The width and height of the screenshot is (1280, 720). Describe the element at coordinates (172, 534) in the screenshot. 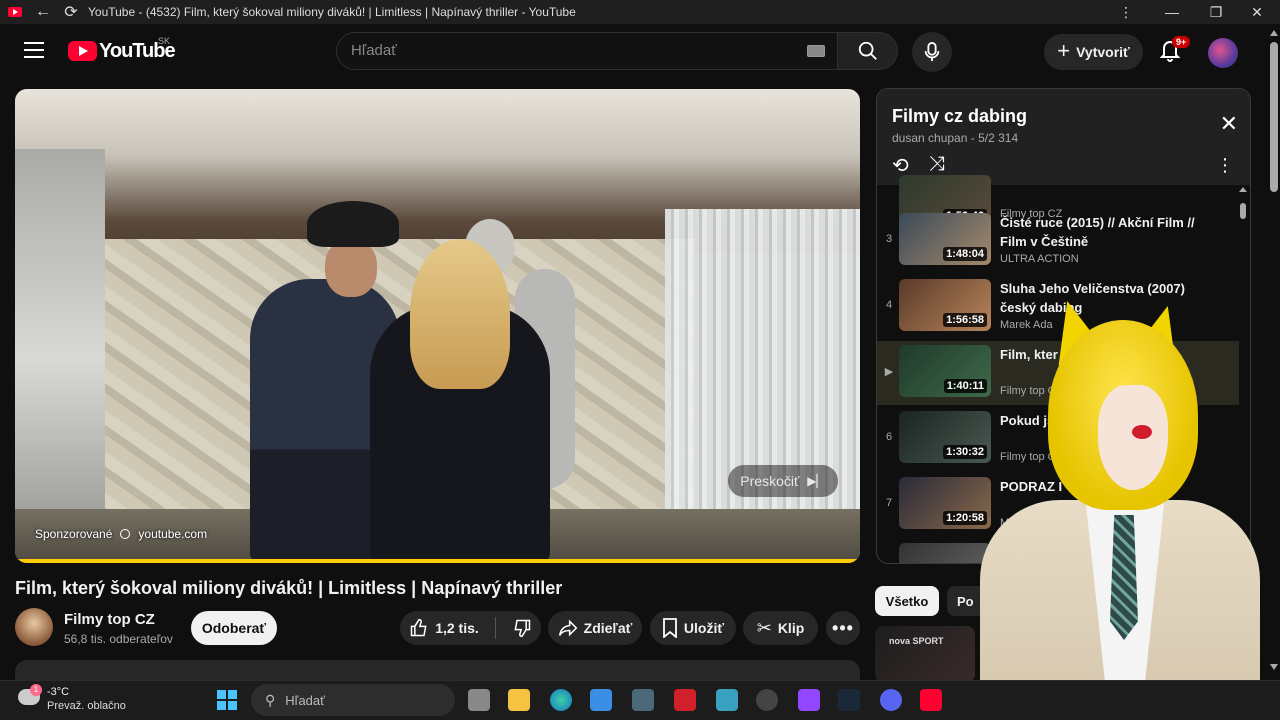

I see `ad-domain: youtube.com` at that location.